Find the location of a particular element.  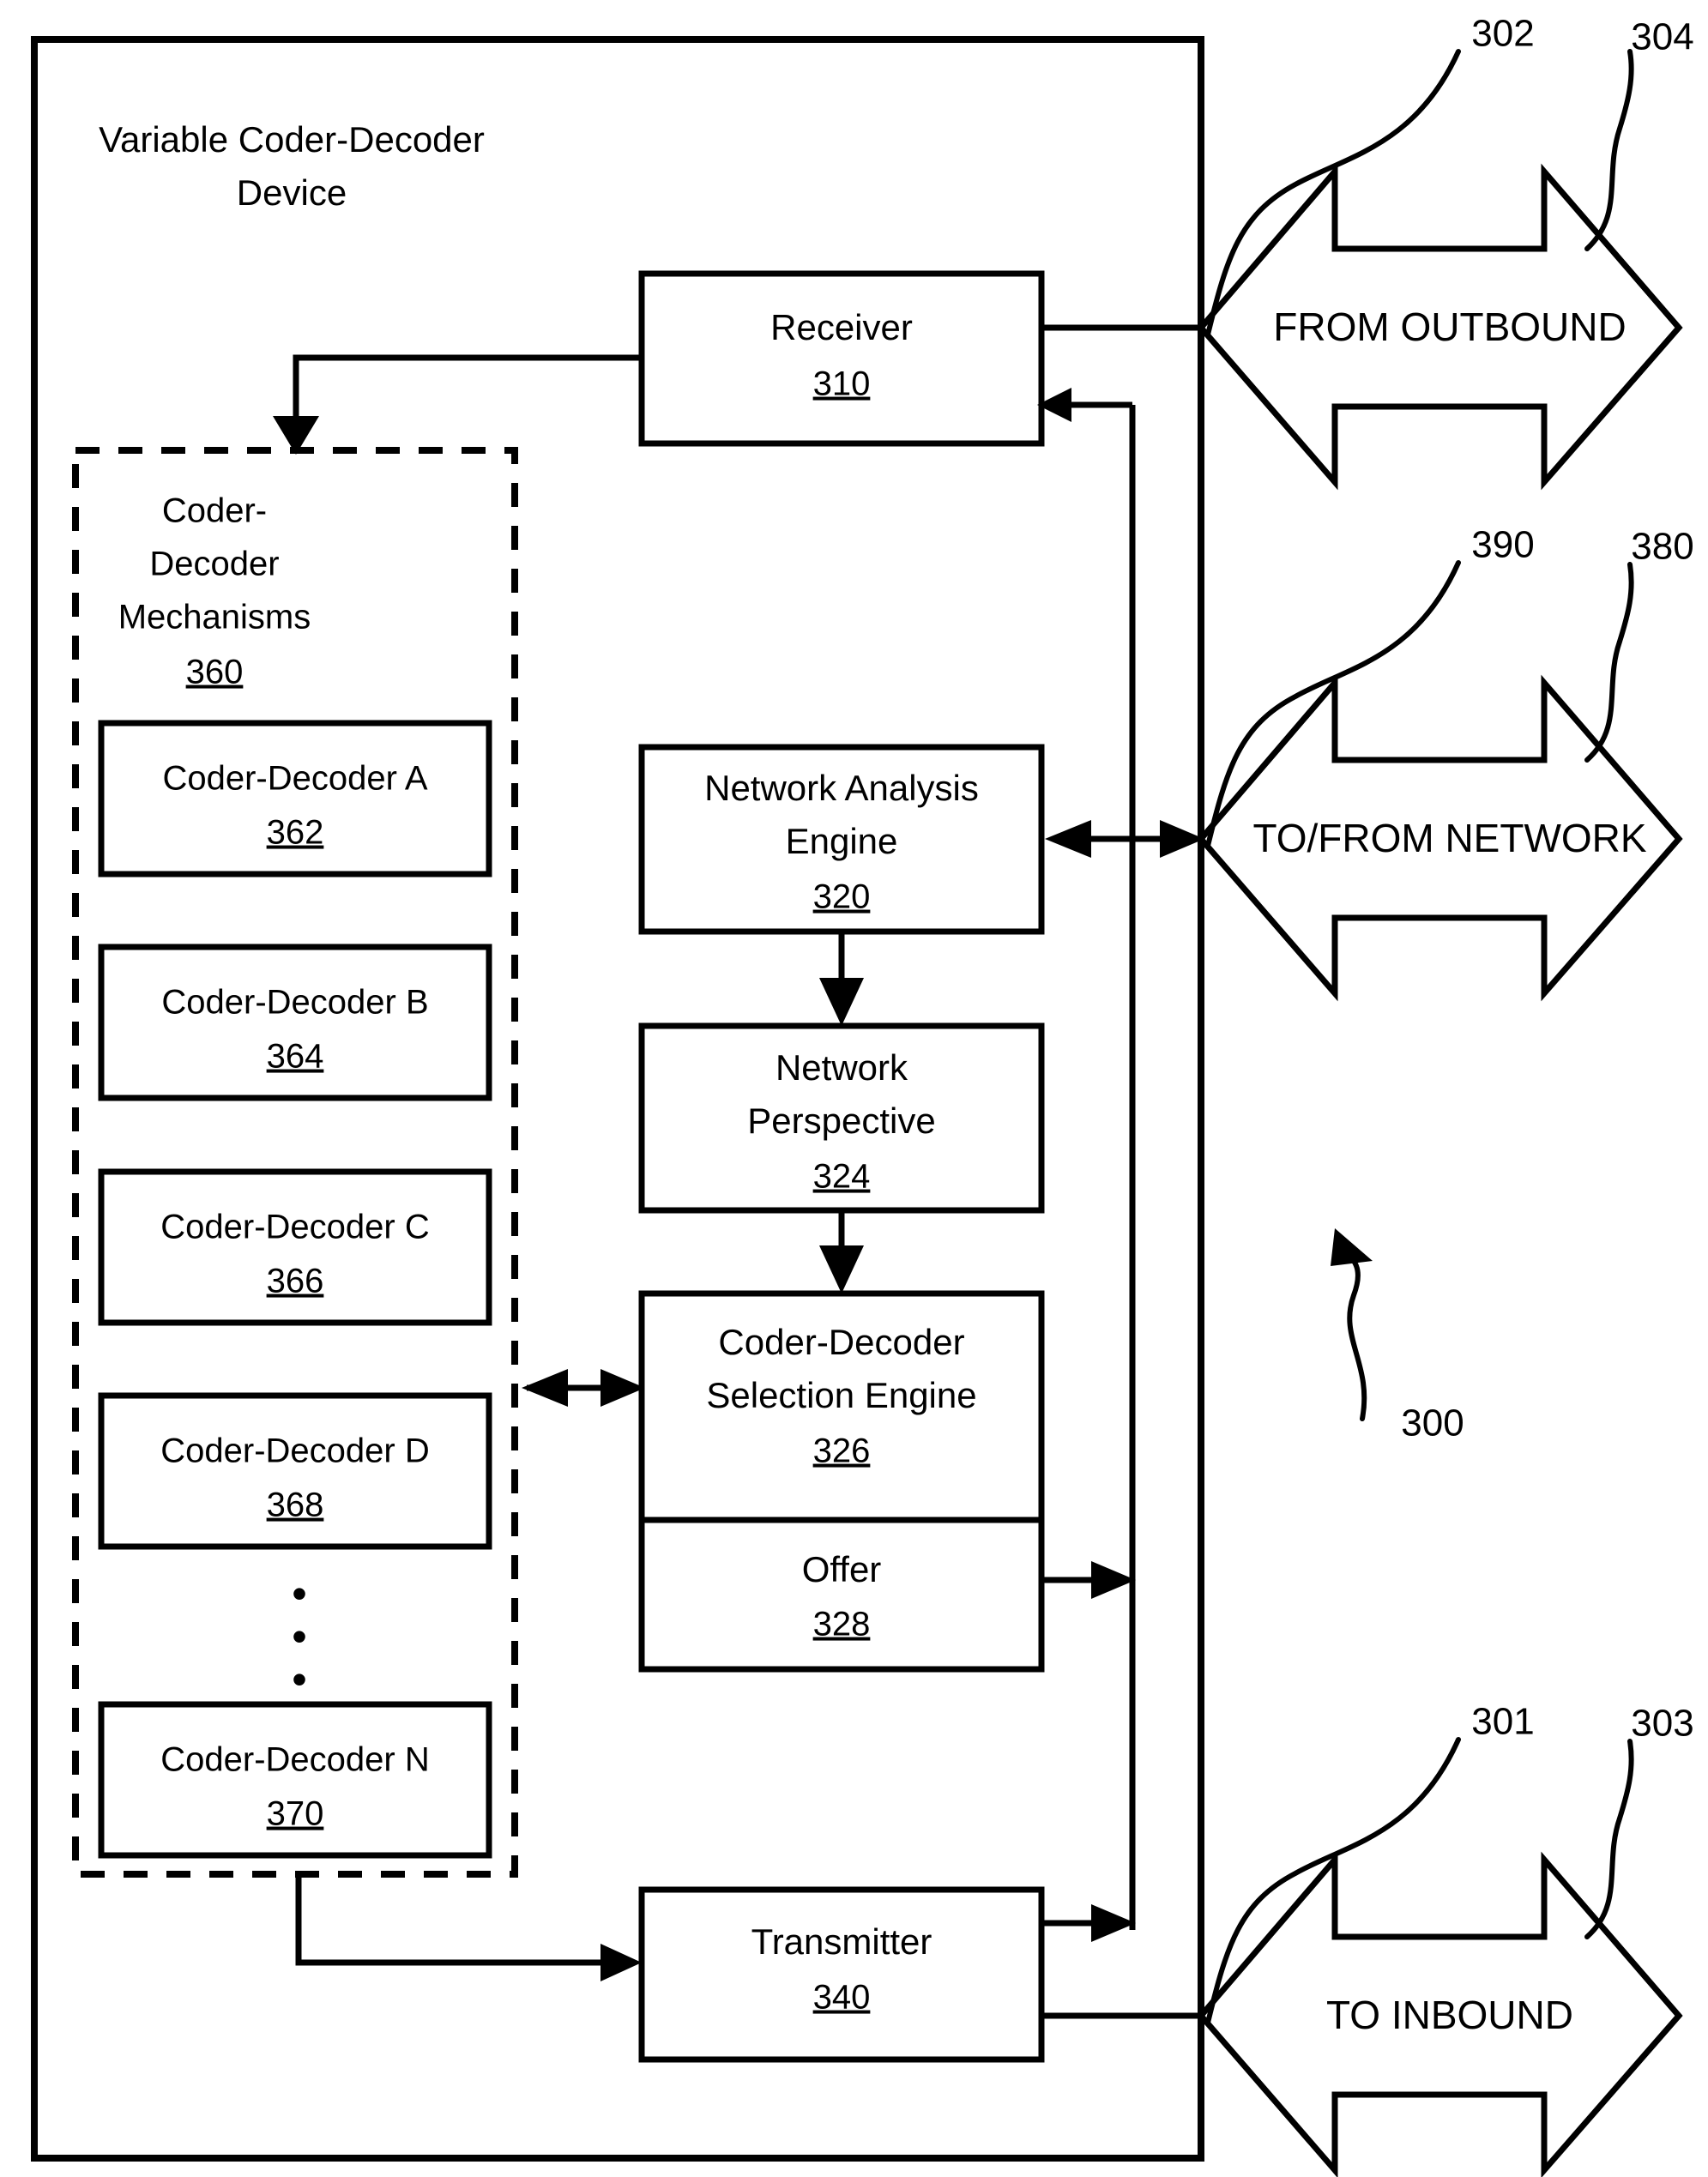

arrowhead-codec-selection-right is located at coordinates (623, 1388).